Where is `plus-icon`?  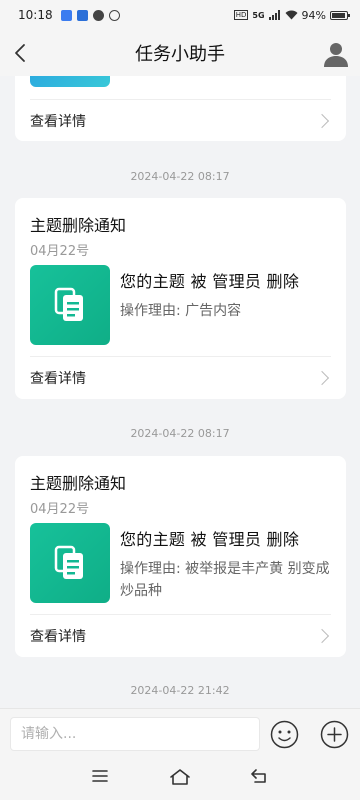 plus-icon is located at coordinates (334, 734).